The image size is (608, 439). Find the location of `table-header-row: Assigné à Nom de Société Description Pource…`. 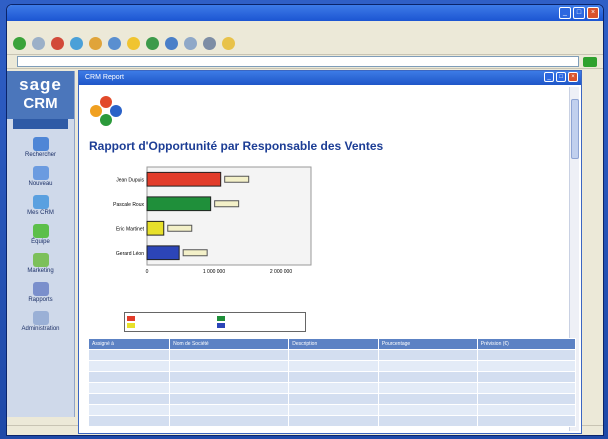

table-header-row: Assigné à Nom de Société Description Pource… is located at coordinates (332, 344).